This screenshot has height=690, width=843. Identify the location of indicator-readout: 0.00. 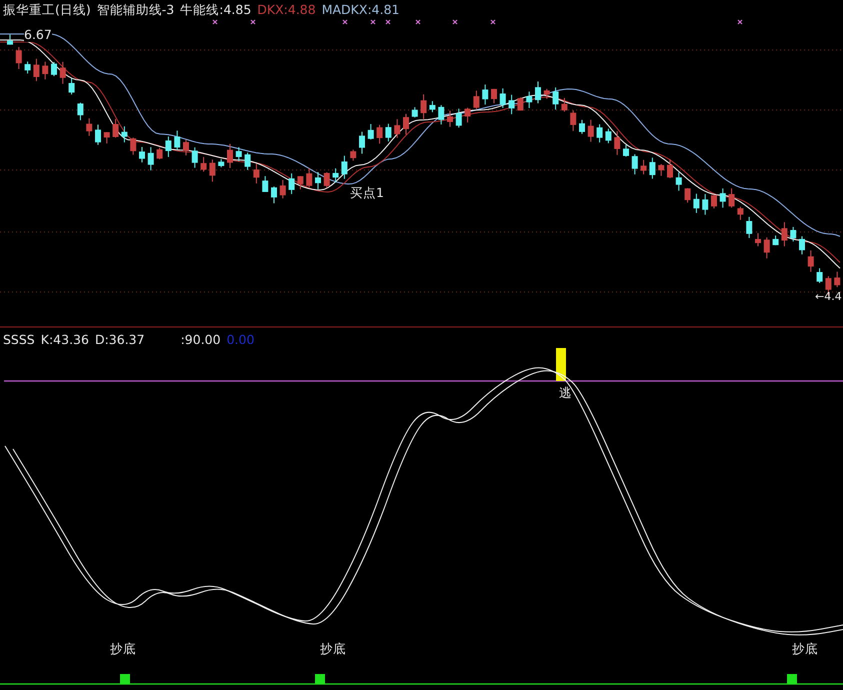
(240, 339).